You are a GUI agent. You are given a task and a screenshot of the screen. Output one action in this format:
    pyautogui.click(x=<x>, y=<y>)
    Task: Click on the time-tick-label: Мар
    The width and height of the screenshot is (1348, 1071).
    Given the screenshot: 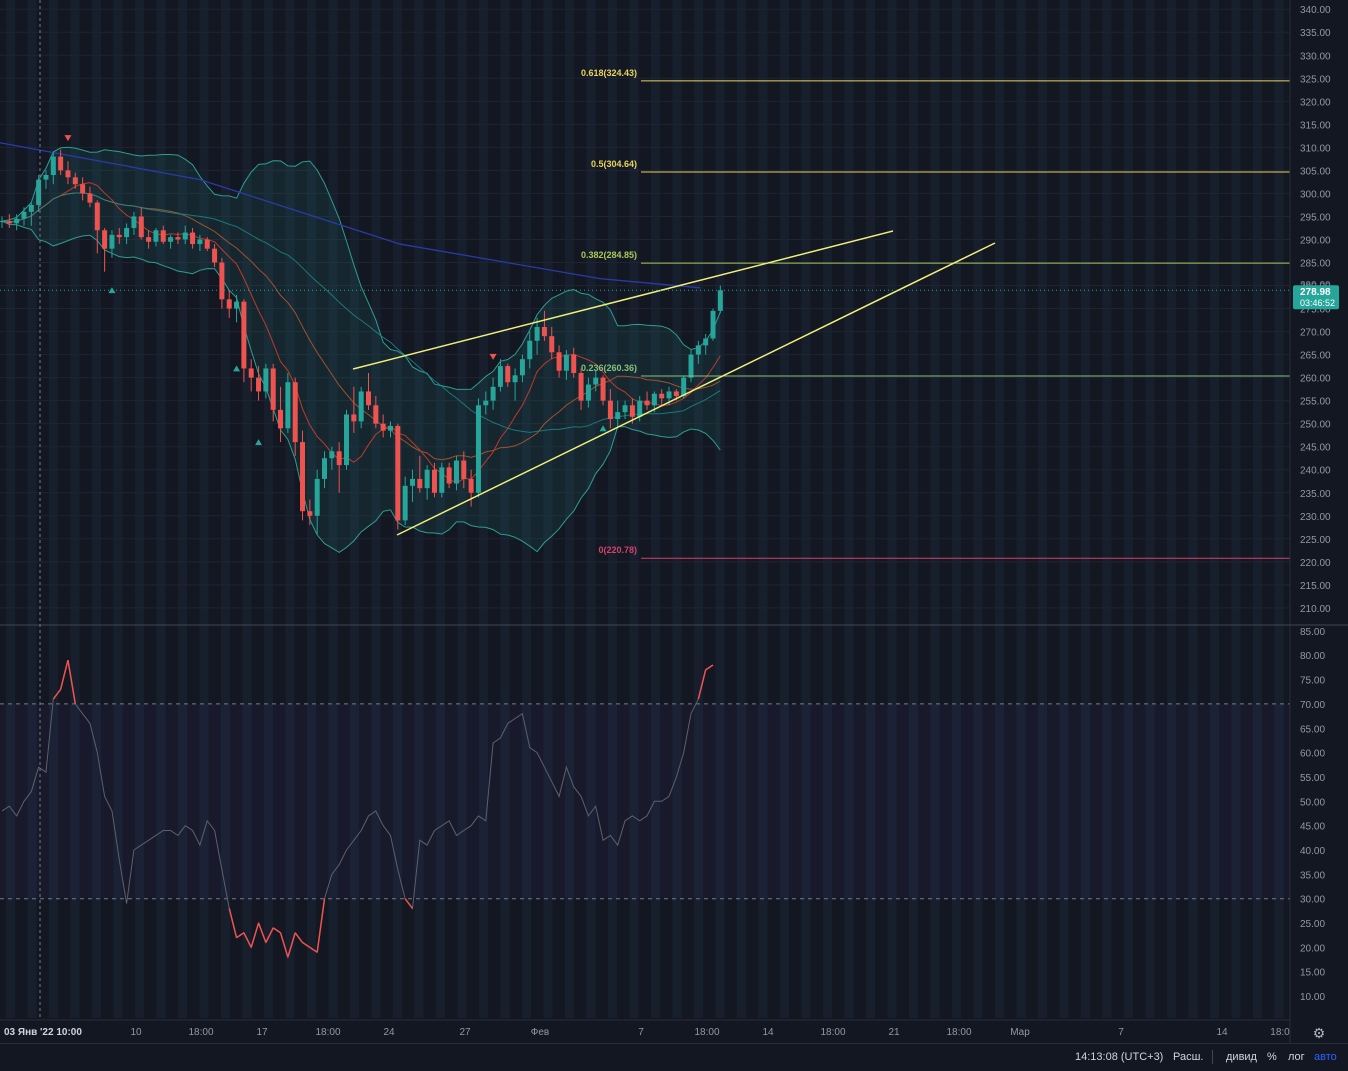 What is the action you would take?
    pyautogui.click(x=1020, y=1032)
    